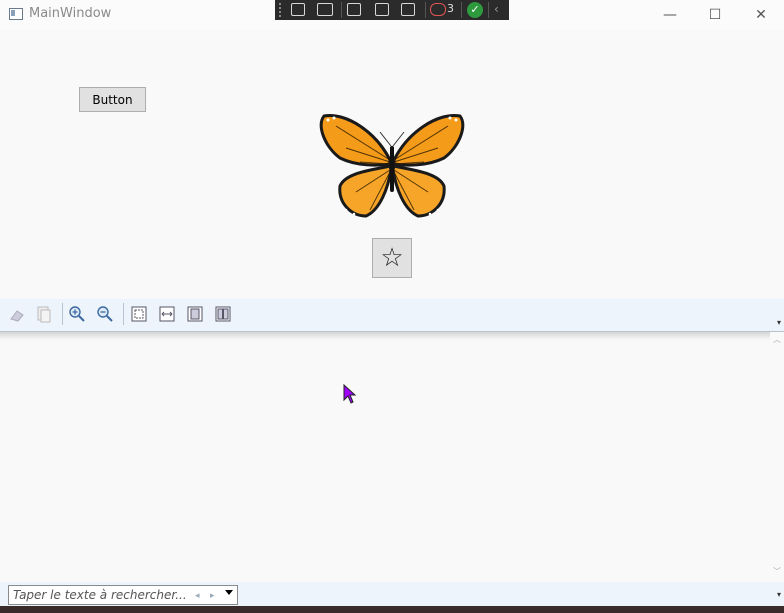 The width and height of the screenshot is (784, 613). I want to click on binding-failures-count: 3, so click(450, 8).